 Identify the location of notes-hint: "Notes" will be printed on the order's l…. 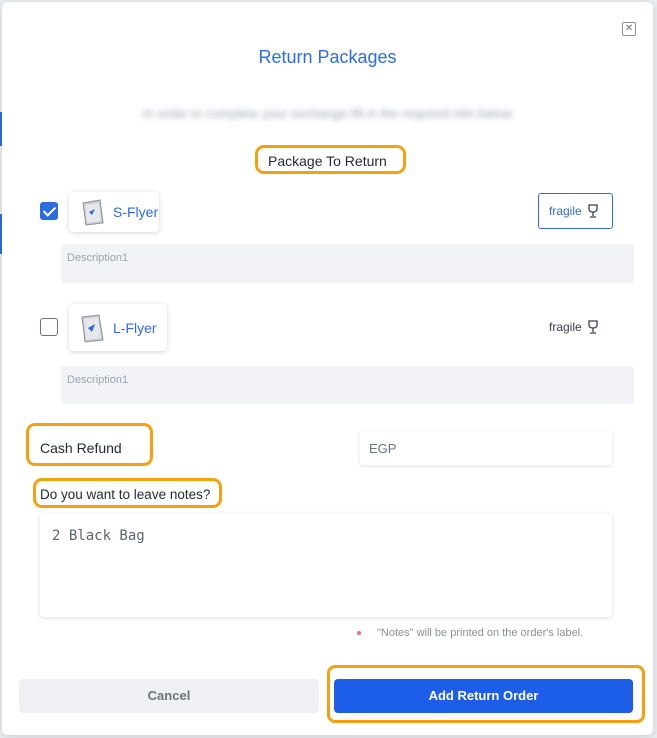
(470, 633).